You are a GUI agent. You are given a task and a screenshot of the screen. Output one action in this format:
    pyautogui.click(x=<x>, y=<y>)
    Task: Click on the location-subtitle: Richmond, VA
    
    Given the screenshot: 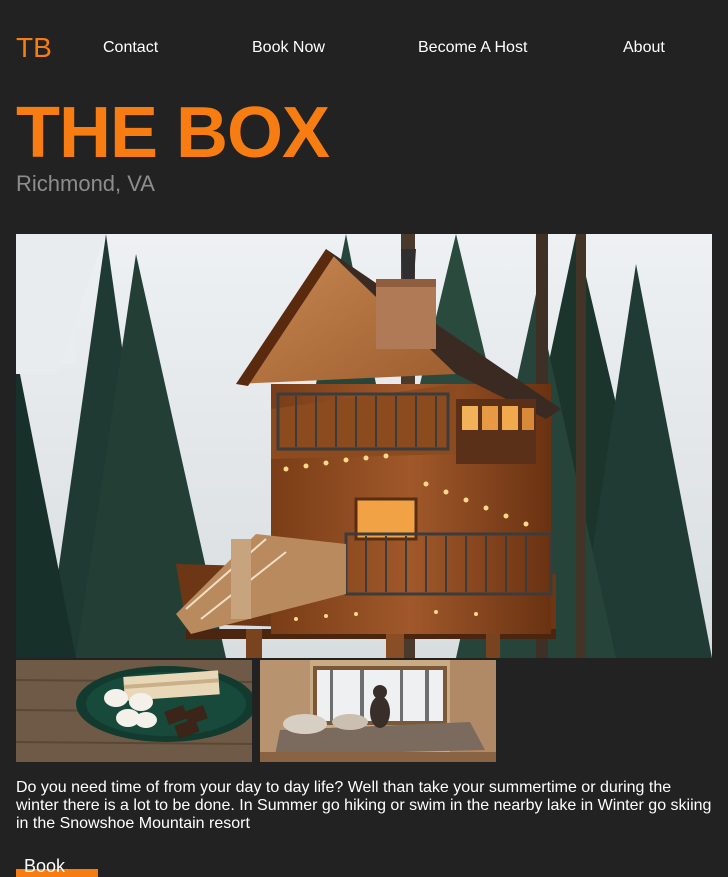 What is the action you would take?
    pyautogui.click(x=85, y=183)
    